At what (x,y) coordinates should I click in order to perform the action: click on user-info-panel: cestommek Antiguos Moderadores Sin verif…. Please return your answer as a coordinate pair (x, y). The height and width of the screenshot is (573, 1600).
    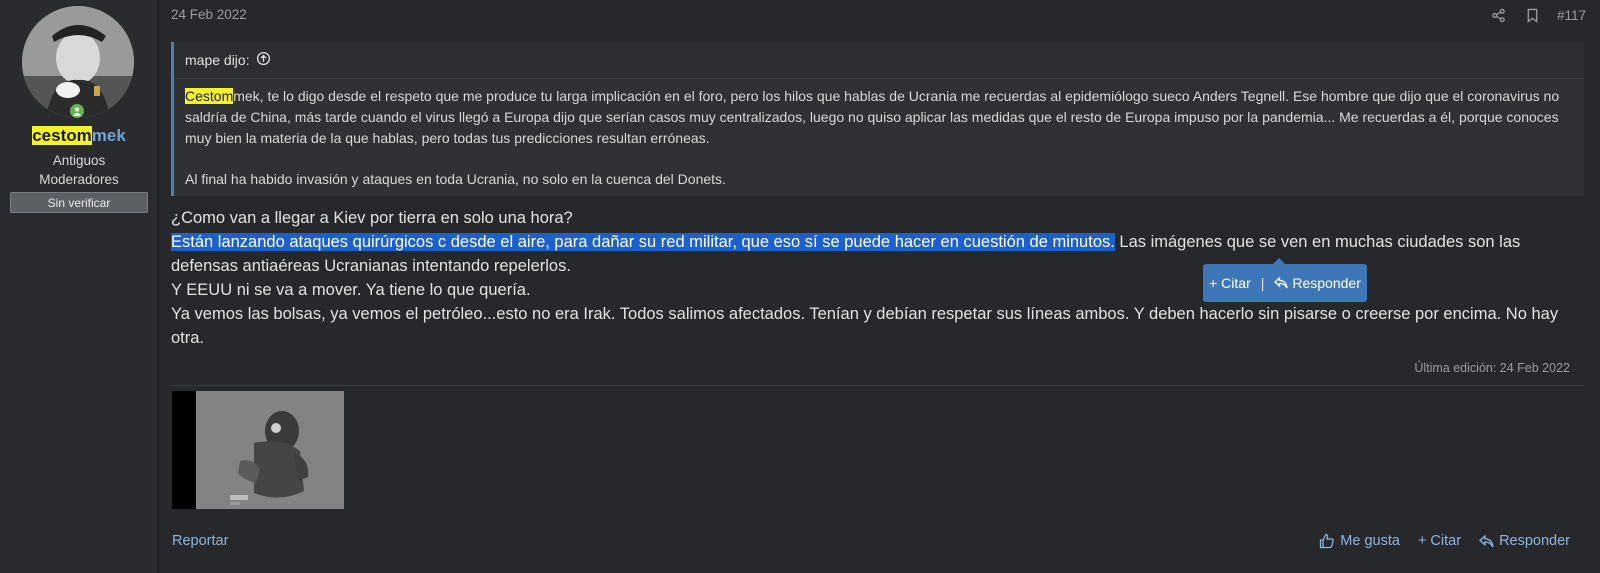
    Looking at the image, I should click on (79, 286).